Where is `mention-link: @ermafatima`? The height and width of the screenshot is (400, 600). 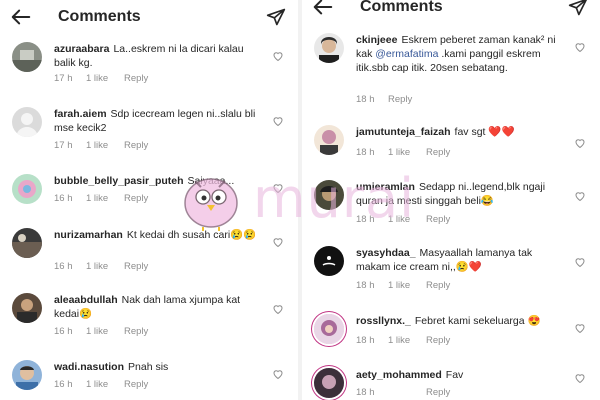 mention-link: @ermafatima is located at coordinates (406, 54).